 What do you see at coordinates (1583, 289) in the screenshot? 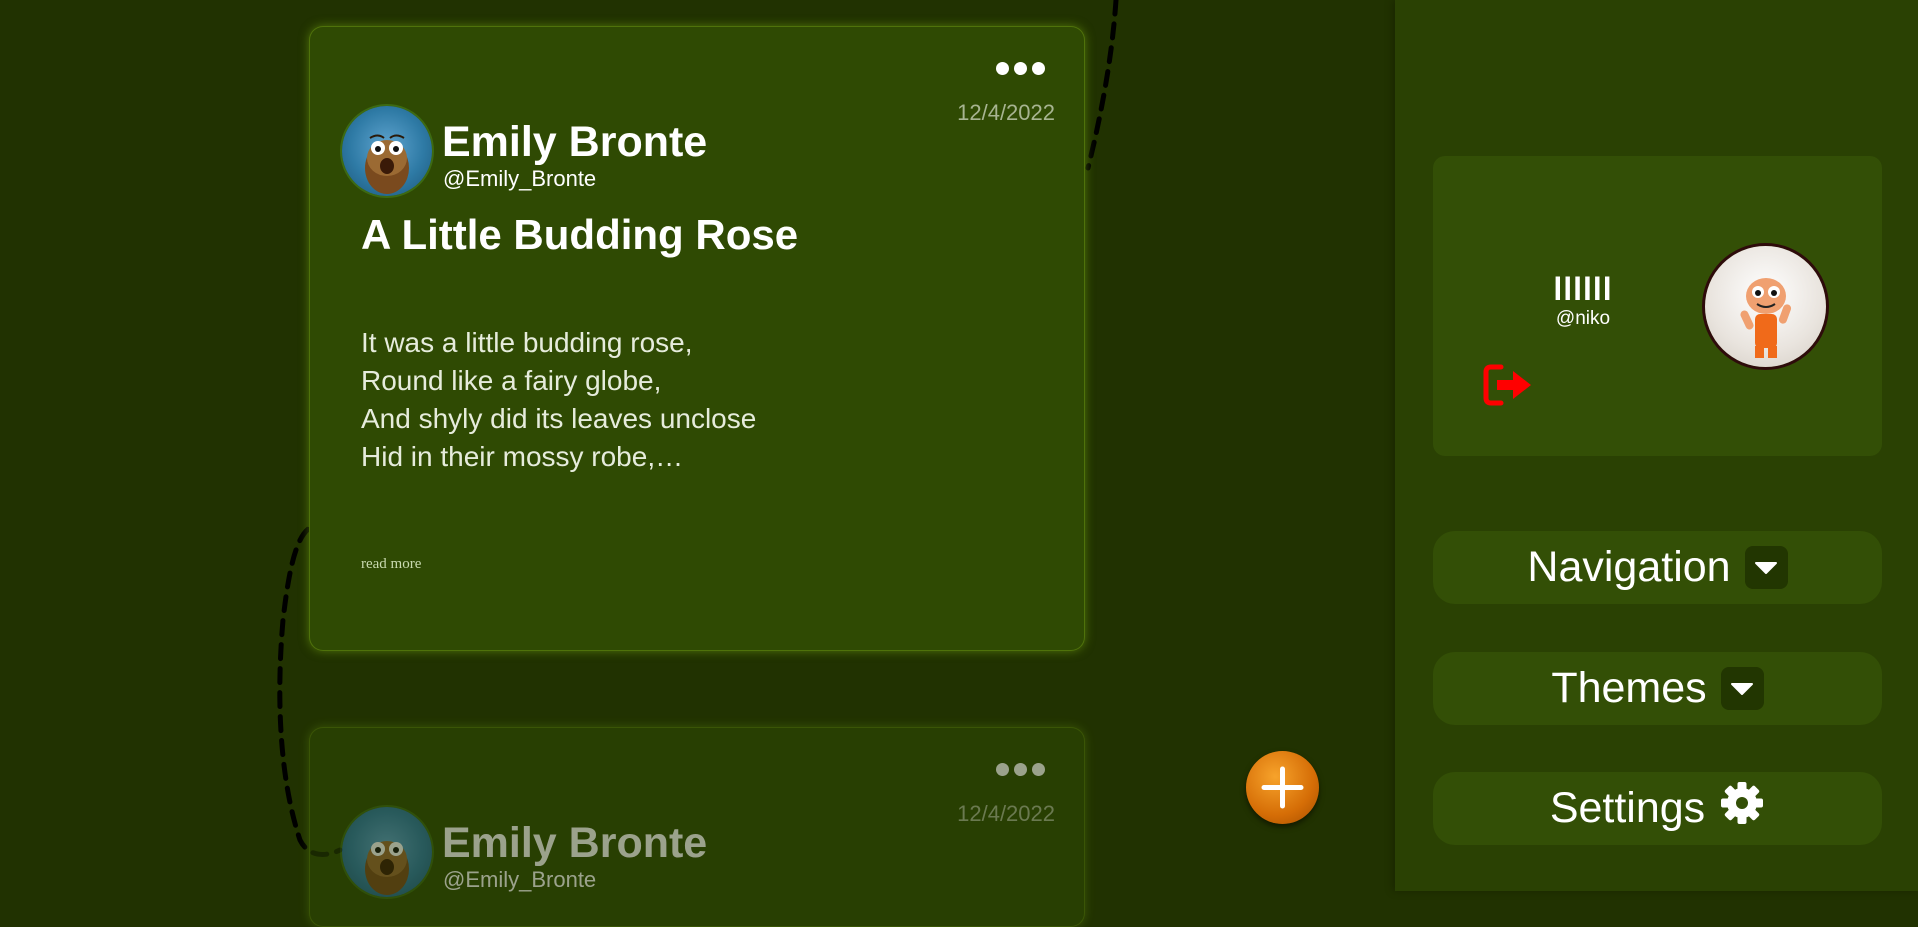
I see `profile-display-name: llllll` at bounding box center [1583, 289].